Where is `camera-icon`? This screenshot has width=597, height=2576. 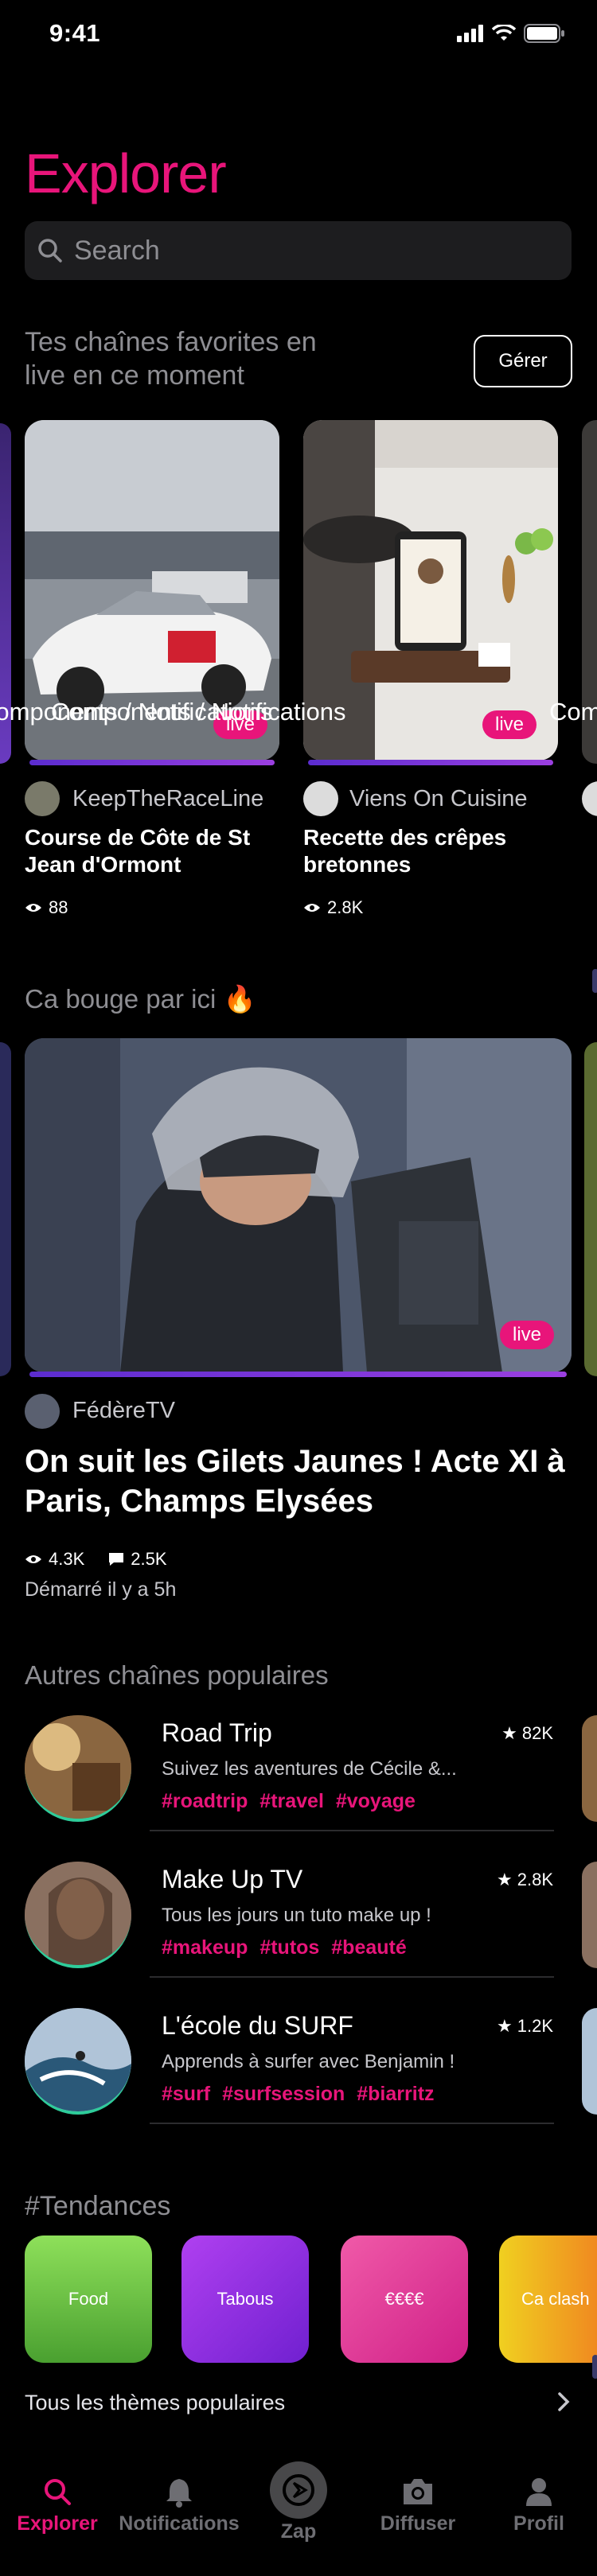
camera-icon is located at coordinates (418, 2491).